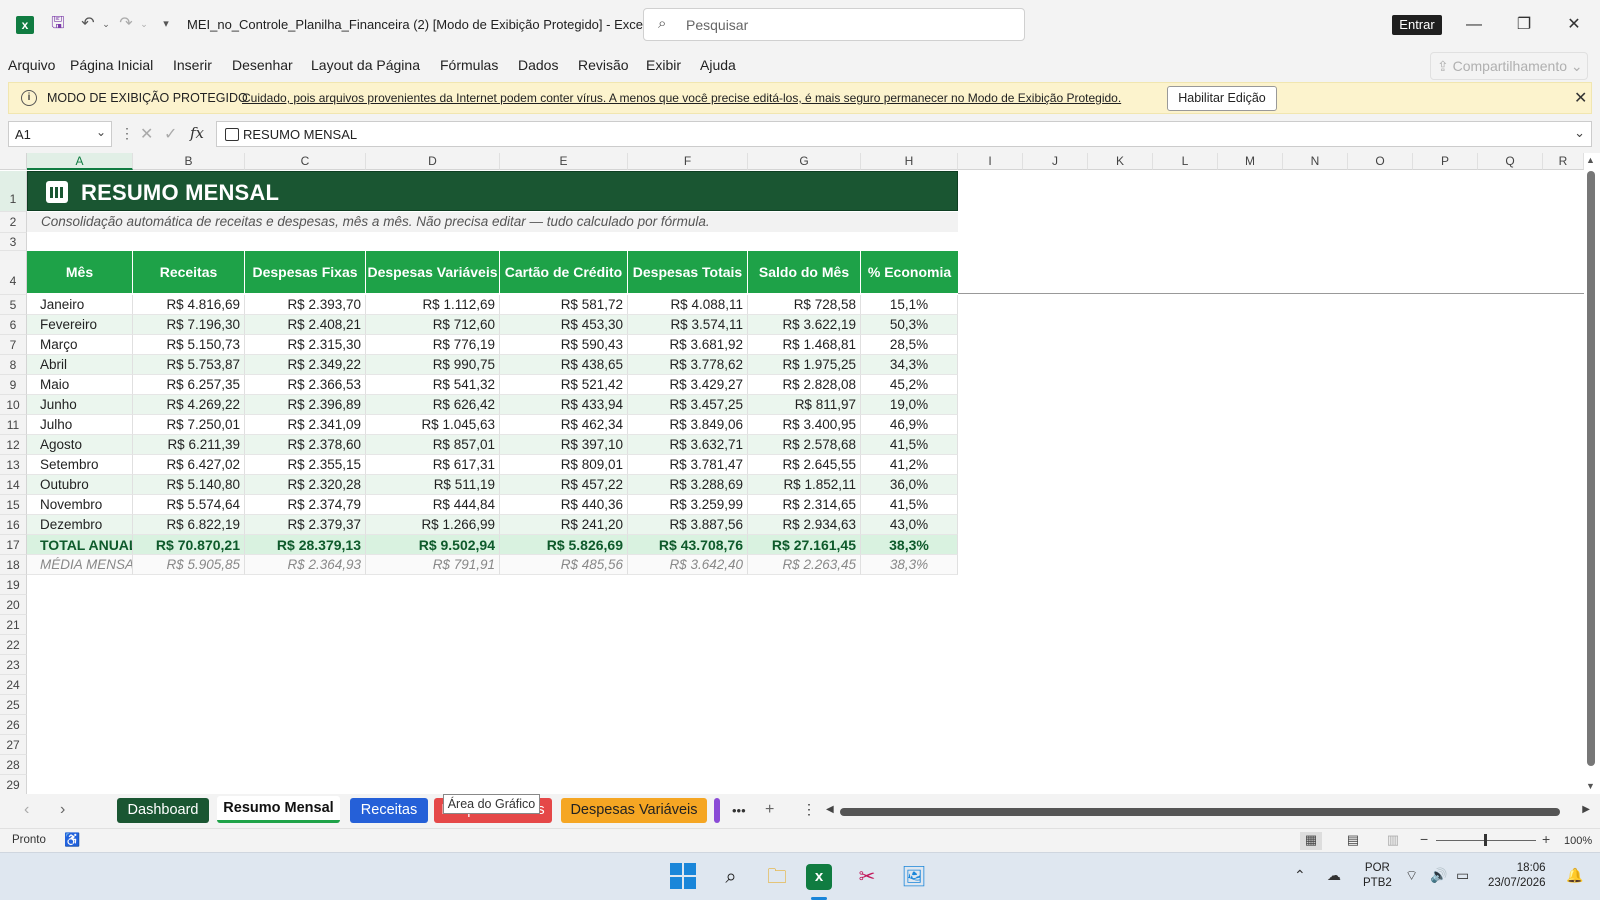 The height and width of the screenshot is (900, 1600). I want to click on table-cell: 46,9%, so click(909, 425).